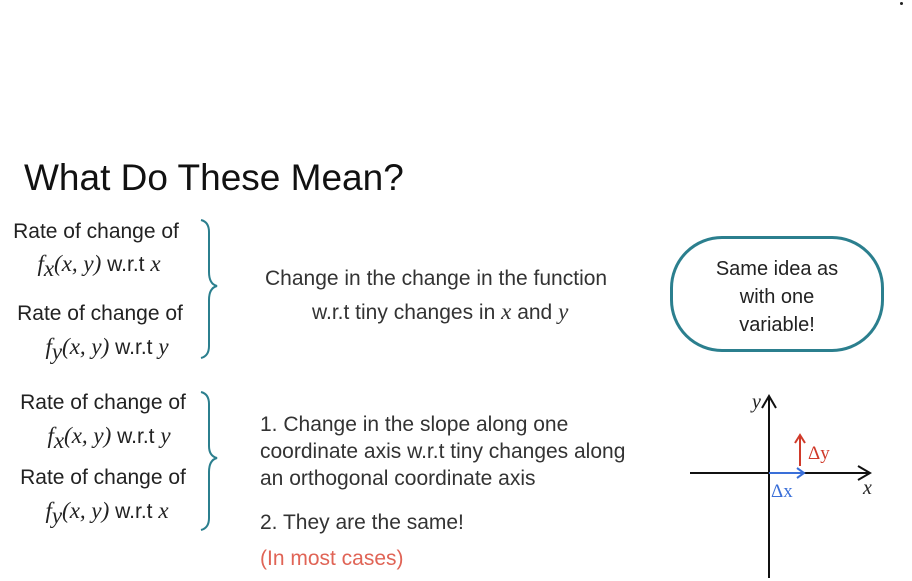  What do you see at coordinates (867, 488) in the screenshot?
I see `x-axis-label: x` at bounding box center [867, 488].